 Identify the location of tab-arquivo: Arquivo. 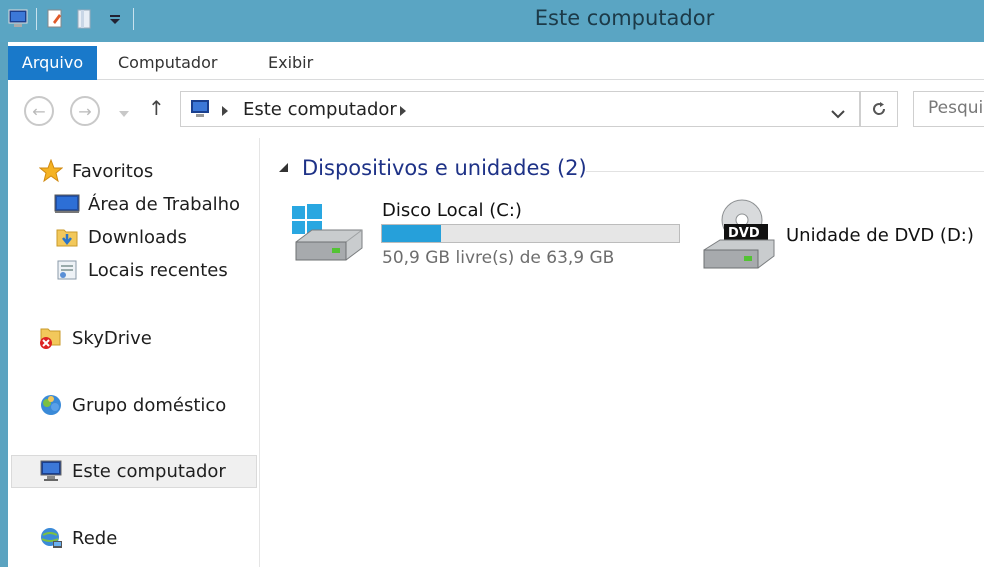
(52, 63).